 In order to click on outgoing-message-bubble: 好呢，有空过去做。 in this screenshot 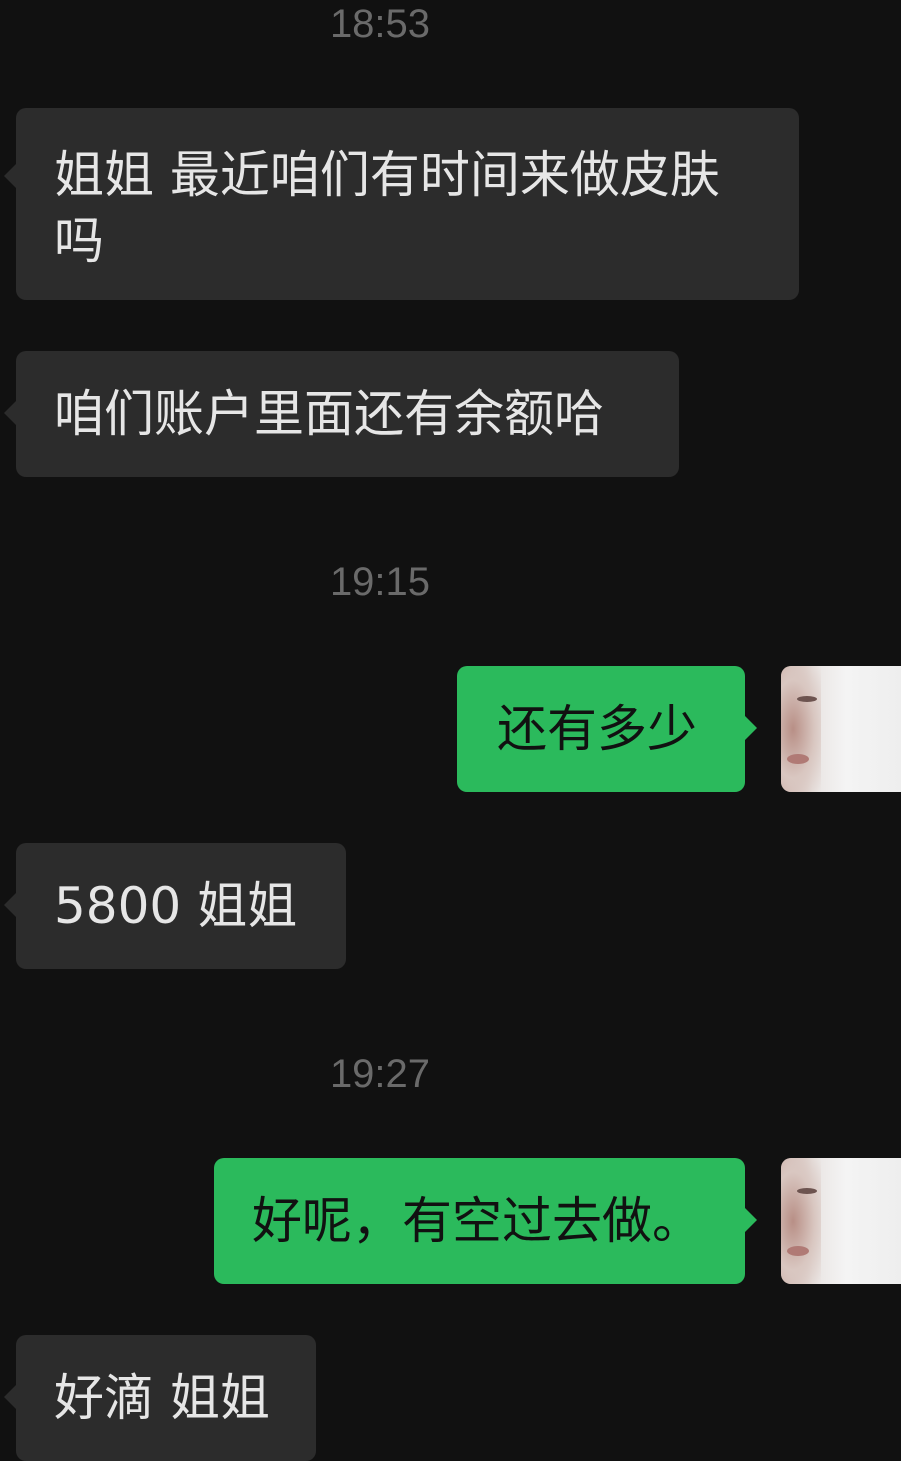, I will do `click(485, 1221)`.